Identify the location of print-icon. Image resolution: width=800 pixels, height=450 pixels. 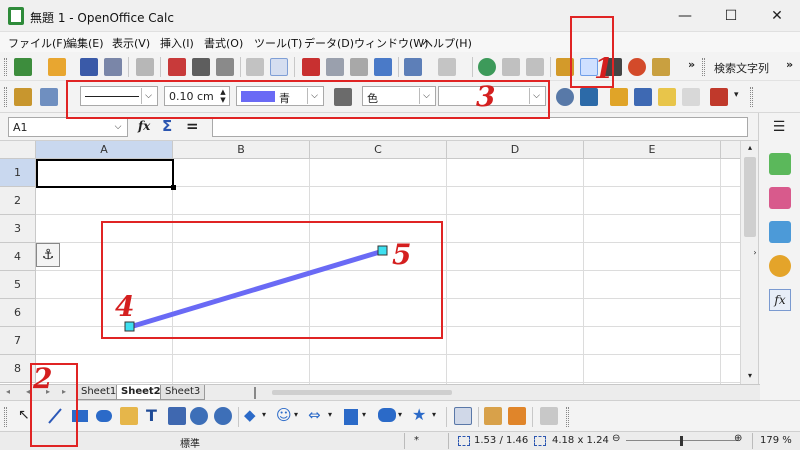
(201, 67).